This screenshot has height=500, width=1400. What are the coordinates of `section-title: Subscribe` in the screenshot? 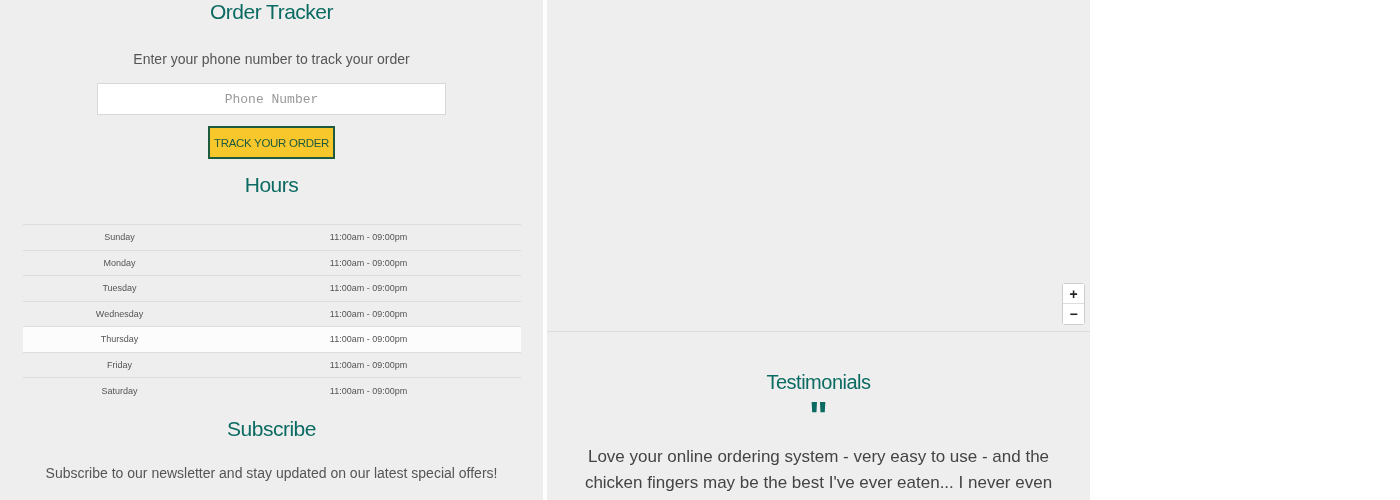 It's located at (271, 428).